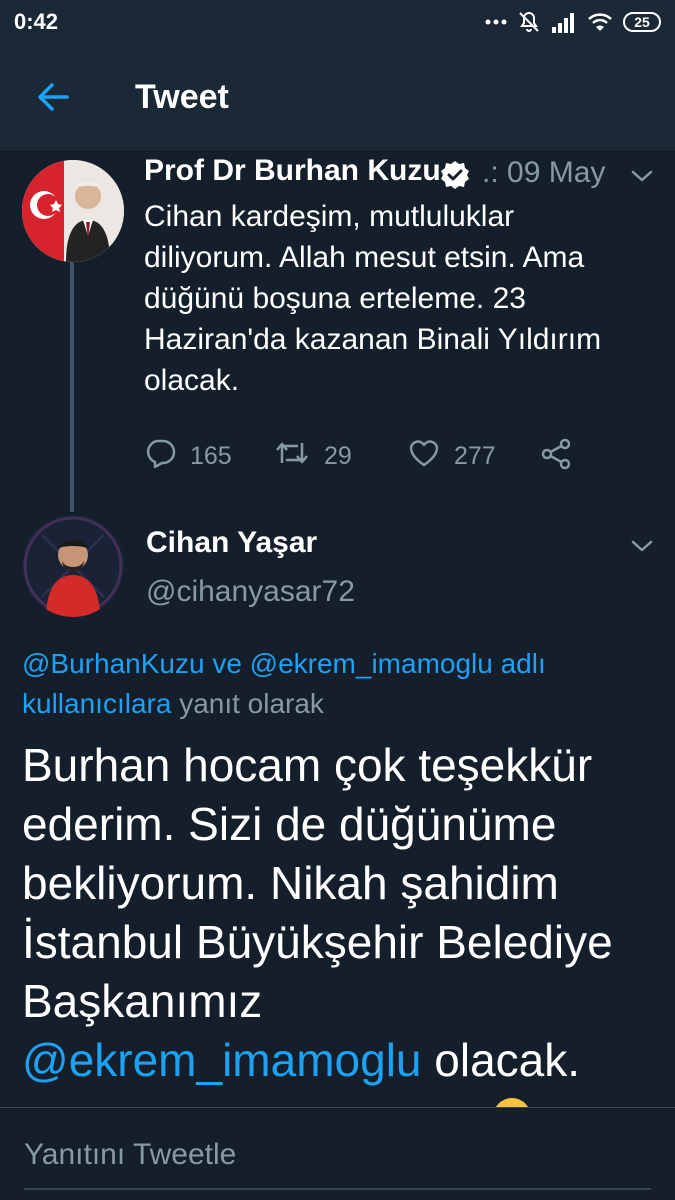 This screenshot has height=1200, width=675. I want to click on share-icon, so click(556, 457).